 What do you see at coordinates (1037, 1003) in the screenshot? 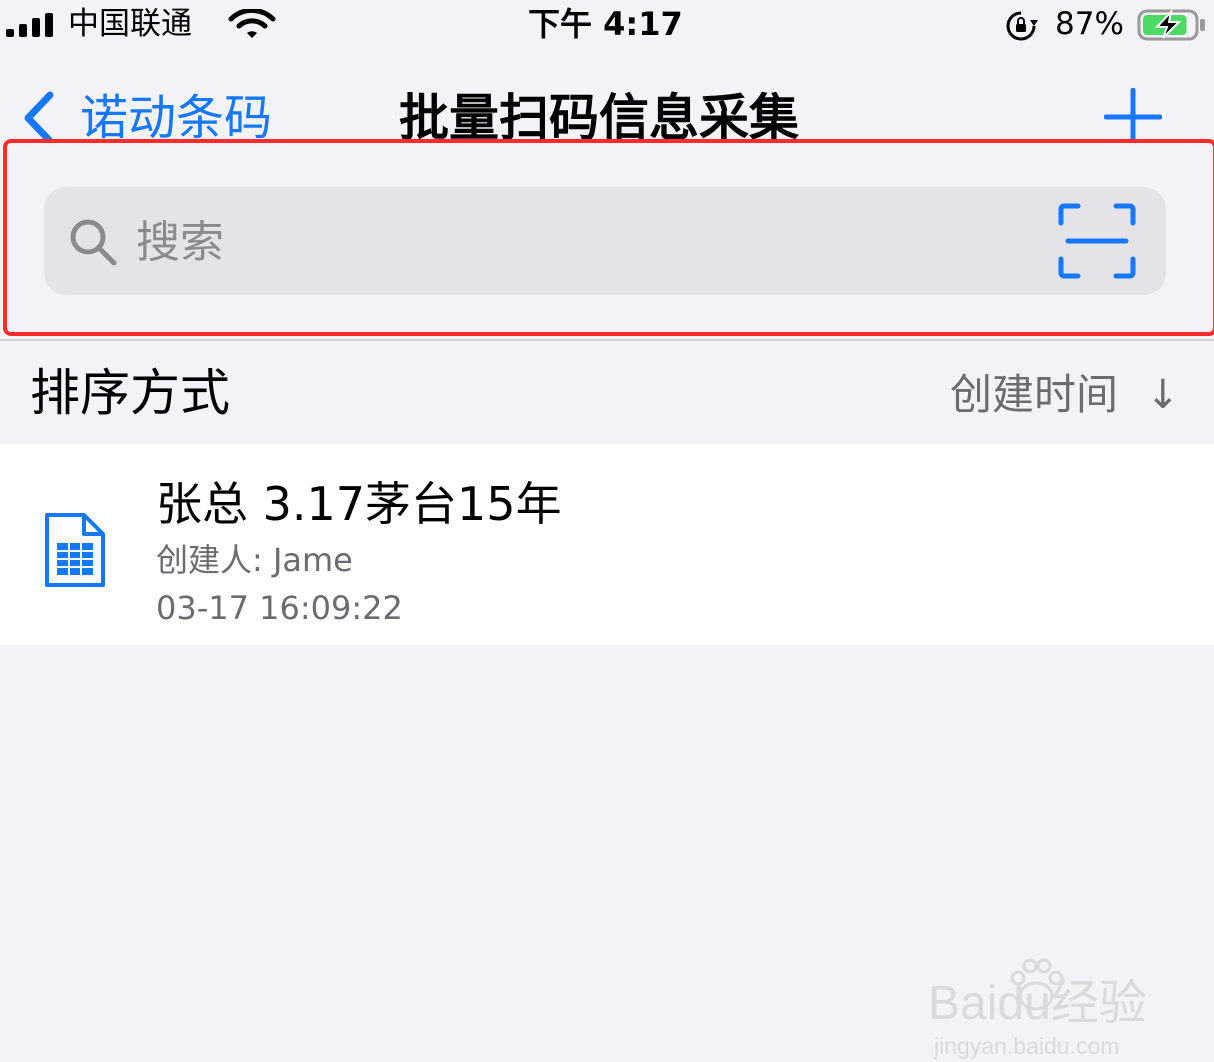
I see `watermark-text: Baidu经验` at bounding box center [1037, 1003].